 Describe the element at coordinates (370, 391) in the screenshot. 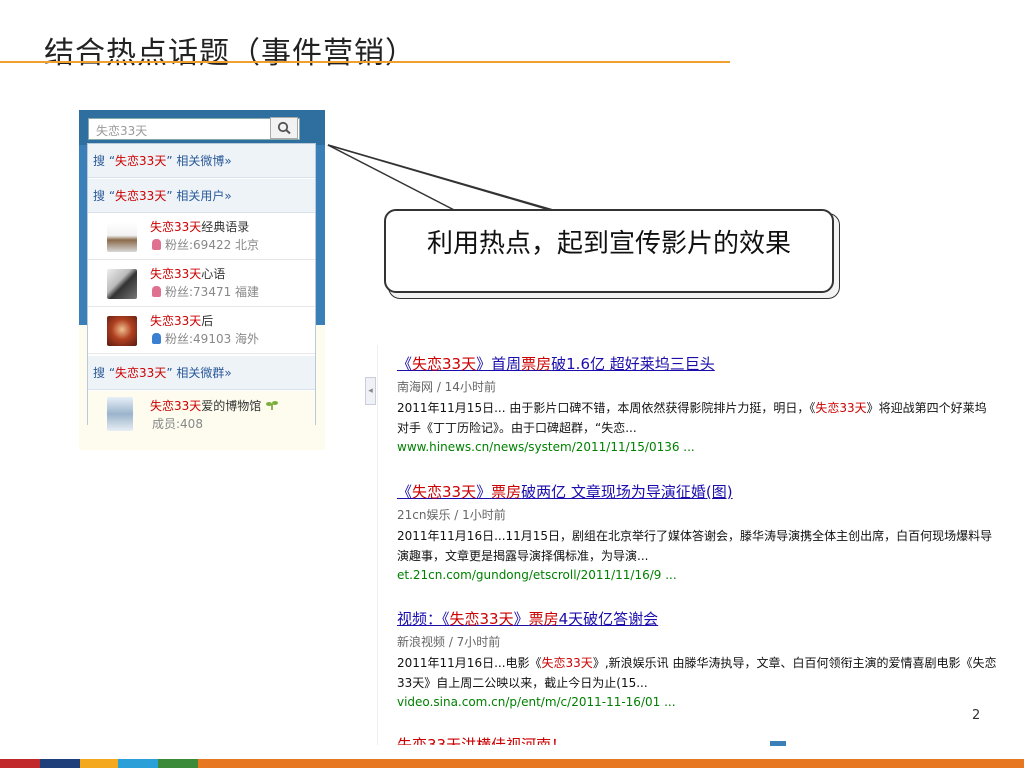

I see `collapse-arrow-icon: ◂` at that location.